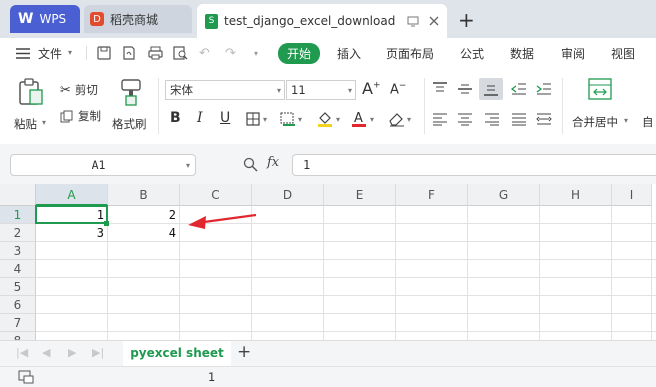 This screenshot has height=387, width=656. Describe the element at coordinates (440, 89) in the screenshot. I see `align-top-icon` at that location.